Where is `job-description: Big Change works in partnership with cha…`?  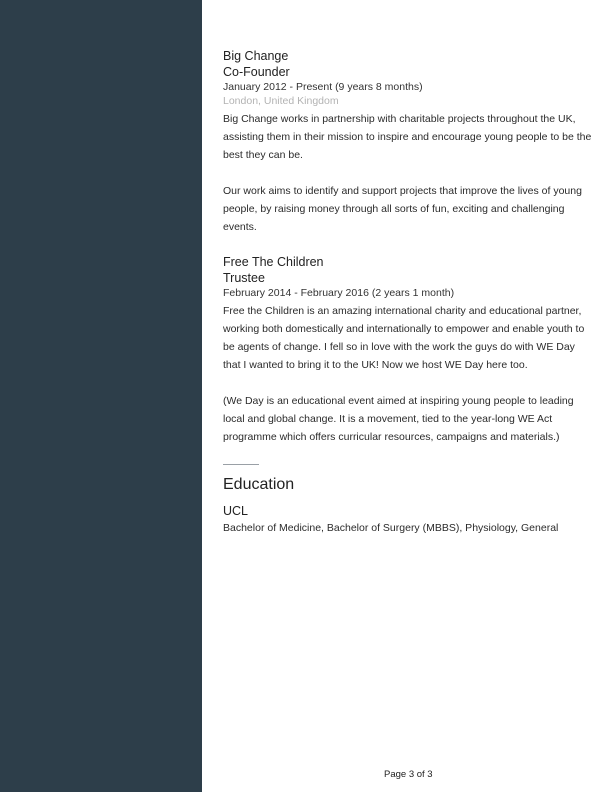 job-description: Big Change works in partnership with cha… is located at coordinates (407, 137).